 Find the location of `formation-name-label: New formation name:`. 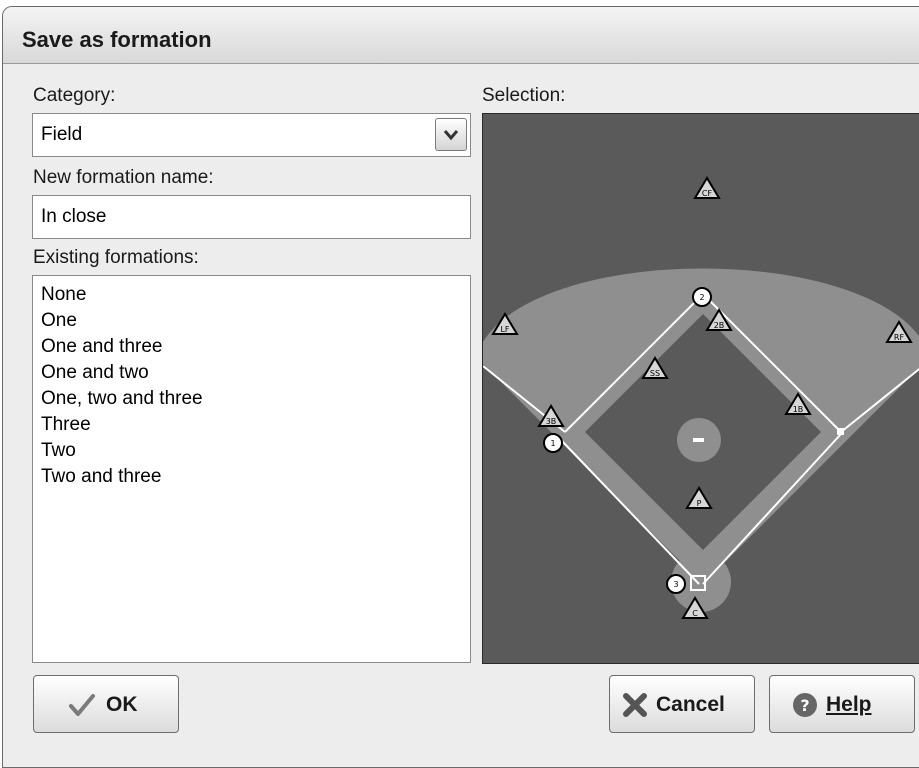

formation-name-label: New formation name: is located at coordinates (123, 177).